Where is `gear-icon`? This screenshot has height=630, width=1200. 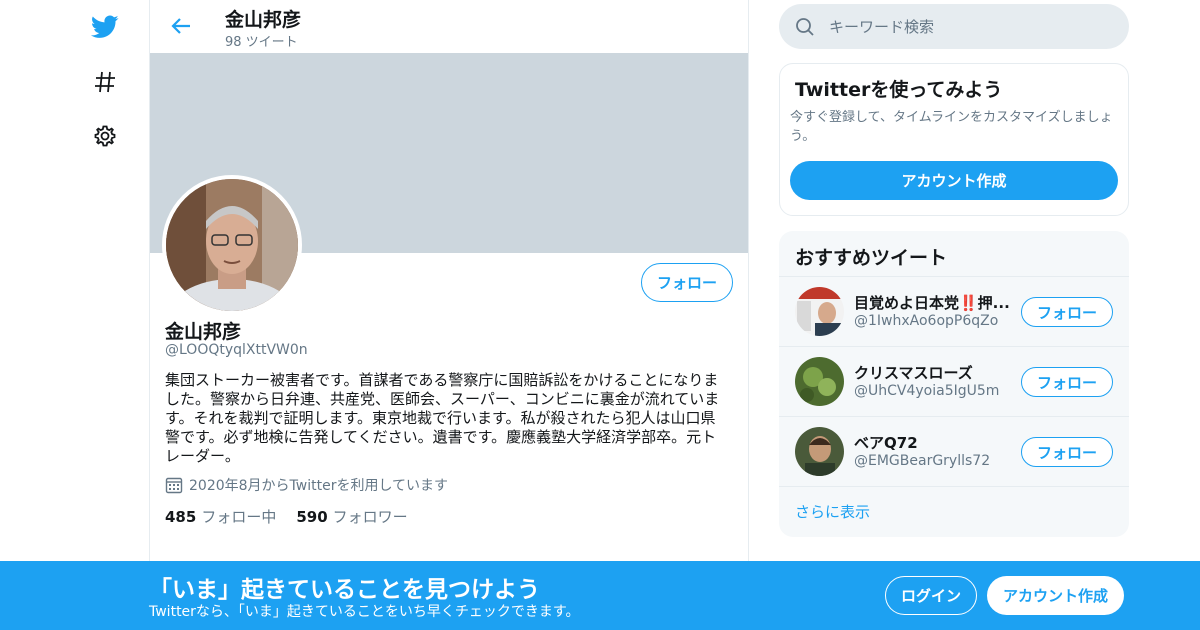
gear-icon is located at coordinates (105, 136).